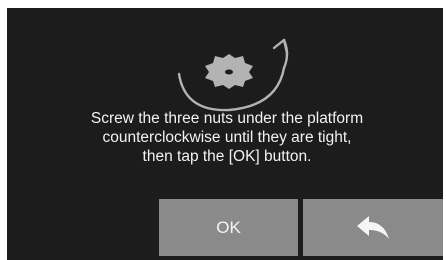  I want to click on instruction-line: then tap the [OK] button., so click(227, 156).